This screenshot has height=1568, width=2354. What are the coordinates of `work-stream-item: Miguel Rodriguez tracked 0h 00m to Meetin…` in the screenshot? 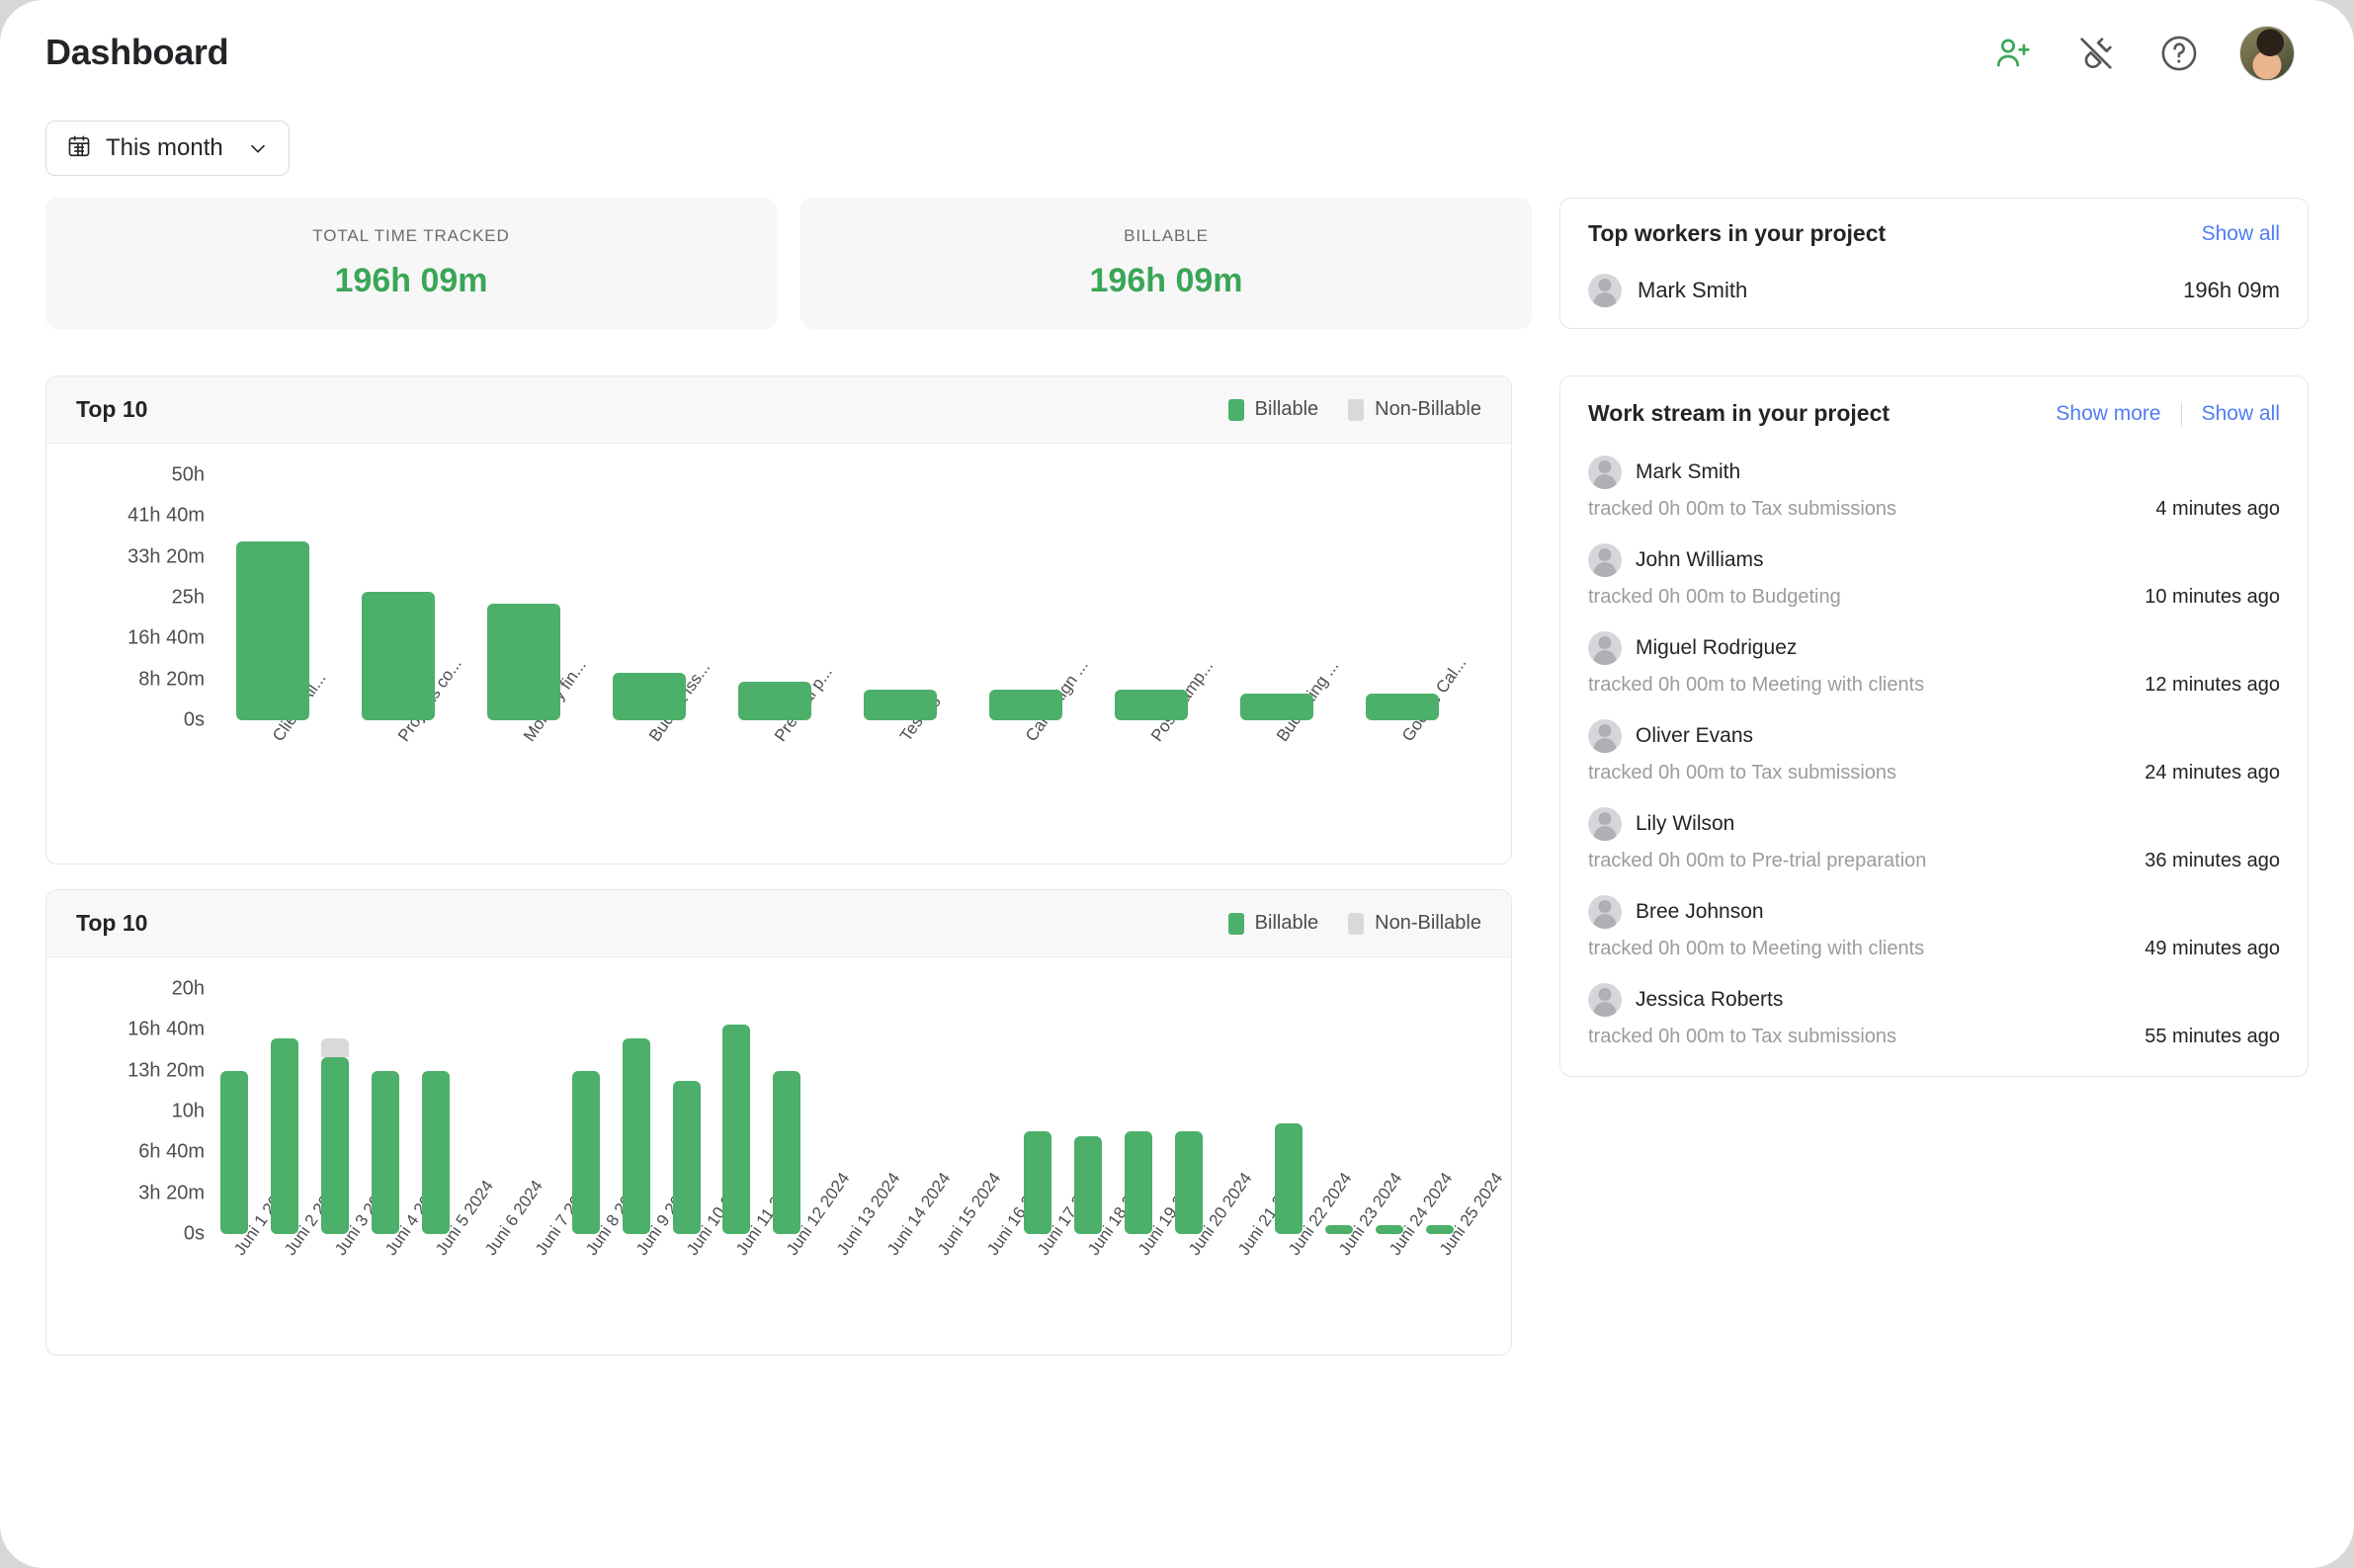 It's located at (1934, 675).